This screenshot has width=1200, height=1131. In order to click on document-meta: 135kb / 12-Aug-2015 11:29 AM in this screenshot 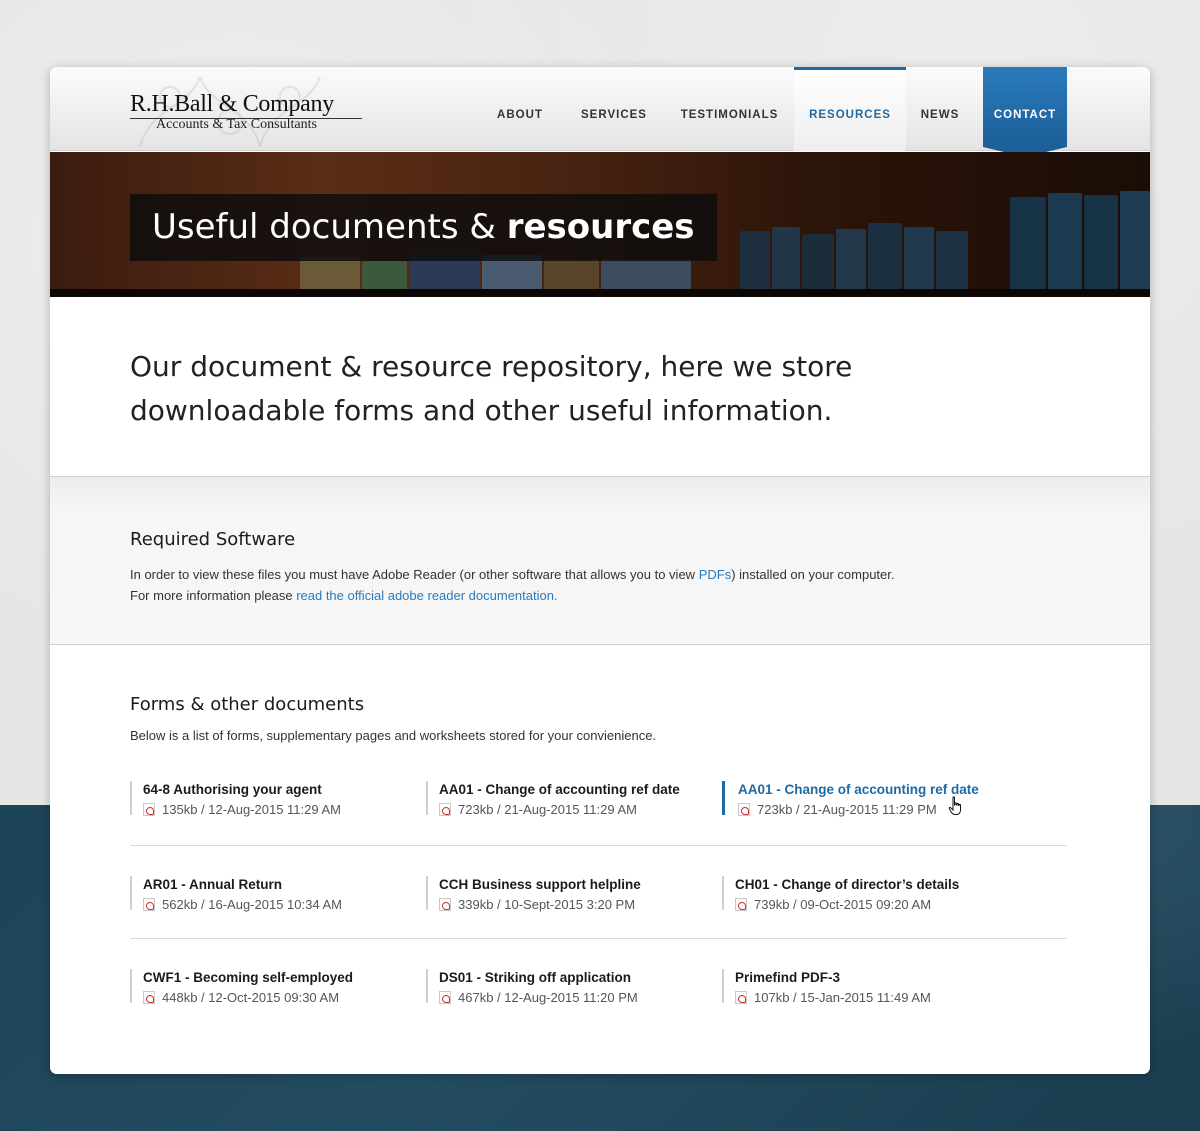, I will do `click(276, 809)`.